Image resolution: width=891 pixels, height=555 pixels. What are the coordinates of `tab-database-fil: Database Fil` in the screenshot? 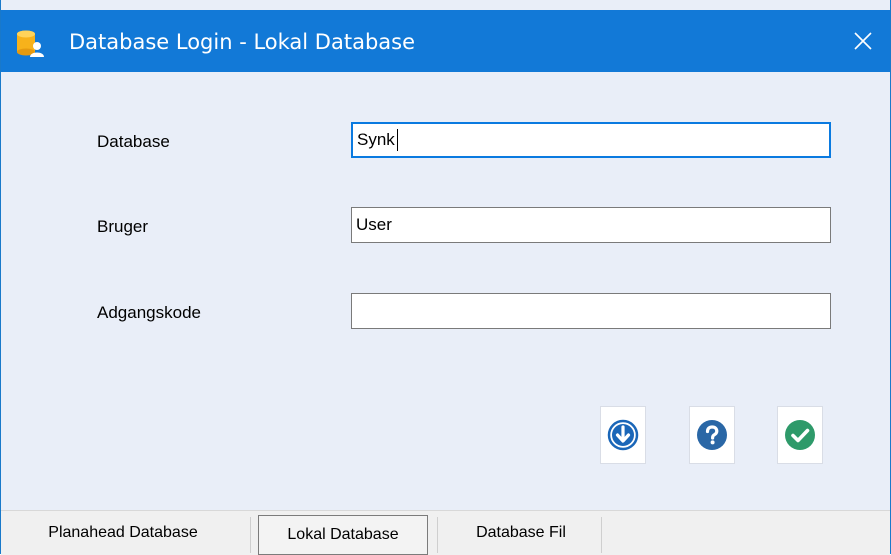 It's located at (521, 533).